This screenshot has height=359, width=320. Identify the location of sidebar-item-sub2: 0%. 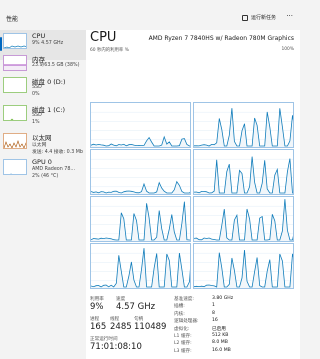
(36, 94).